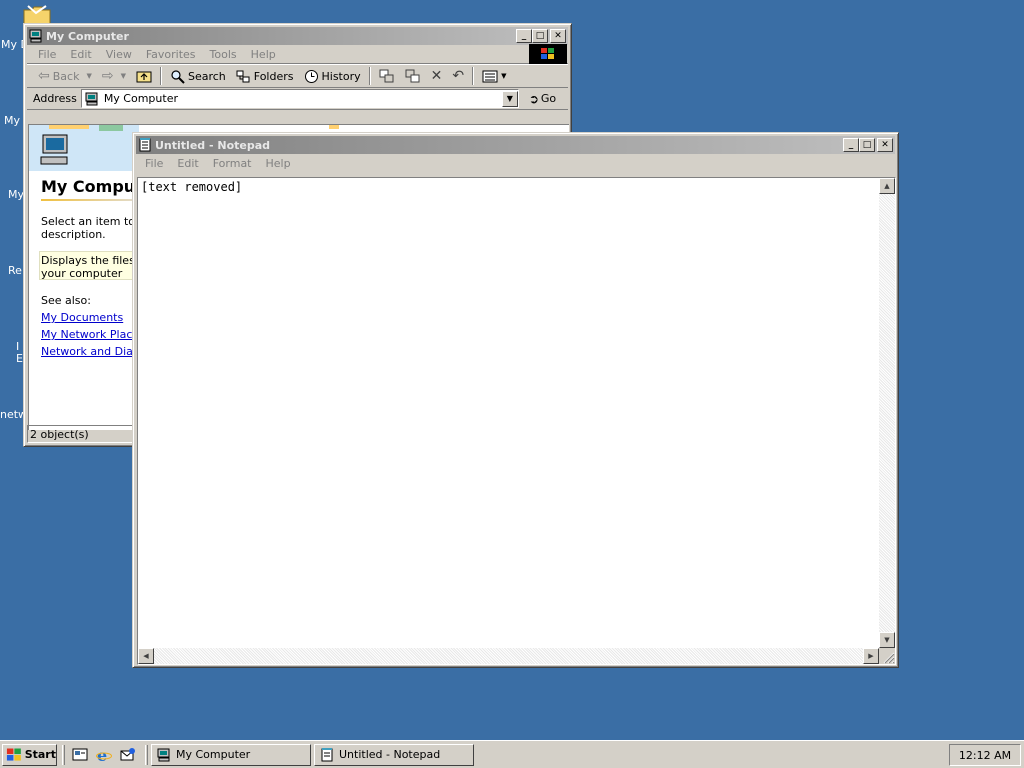  I want to click on folders-button: Folders, so click(265, 76).